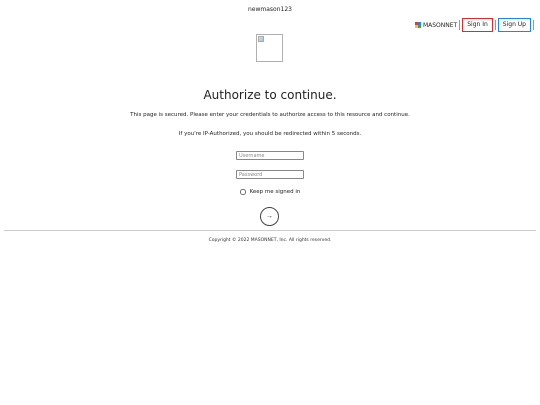 The image size is (540, 405). Describe the element at coordinates (270, 9) in the screenshot. I see `current-username: newmason123` at that location.